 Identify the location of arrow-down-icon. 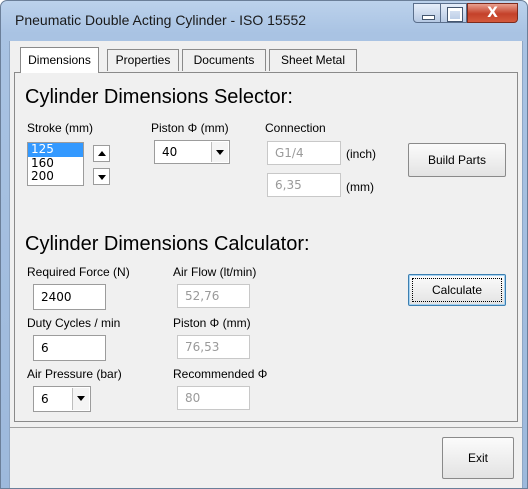
(102, 177).